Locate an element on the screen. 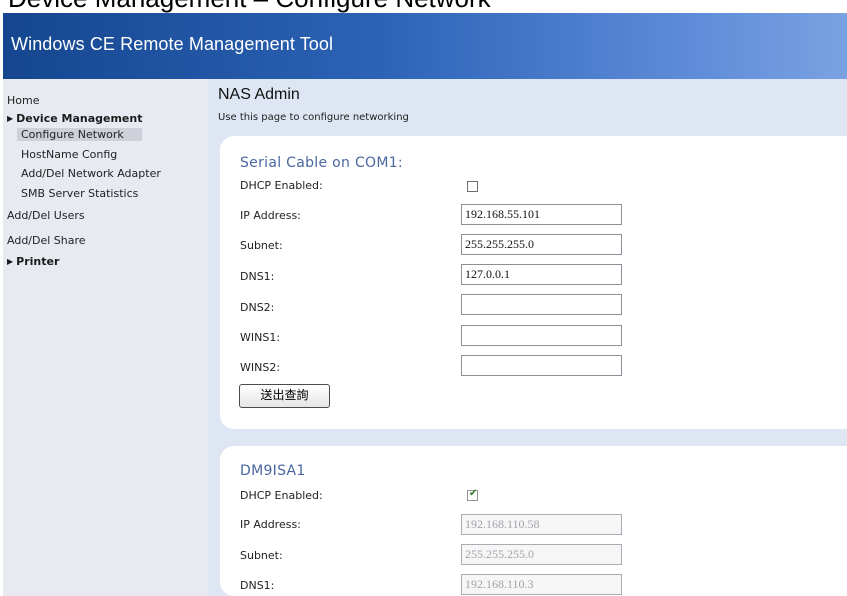  nav-hostname-config-label: HostName Config is located at coordinates (69, 154).